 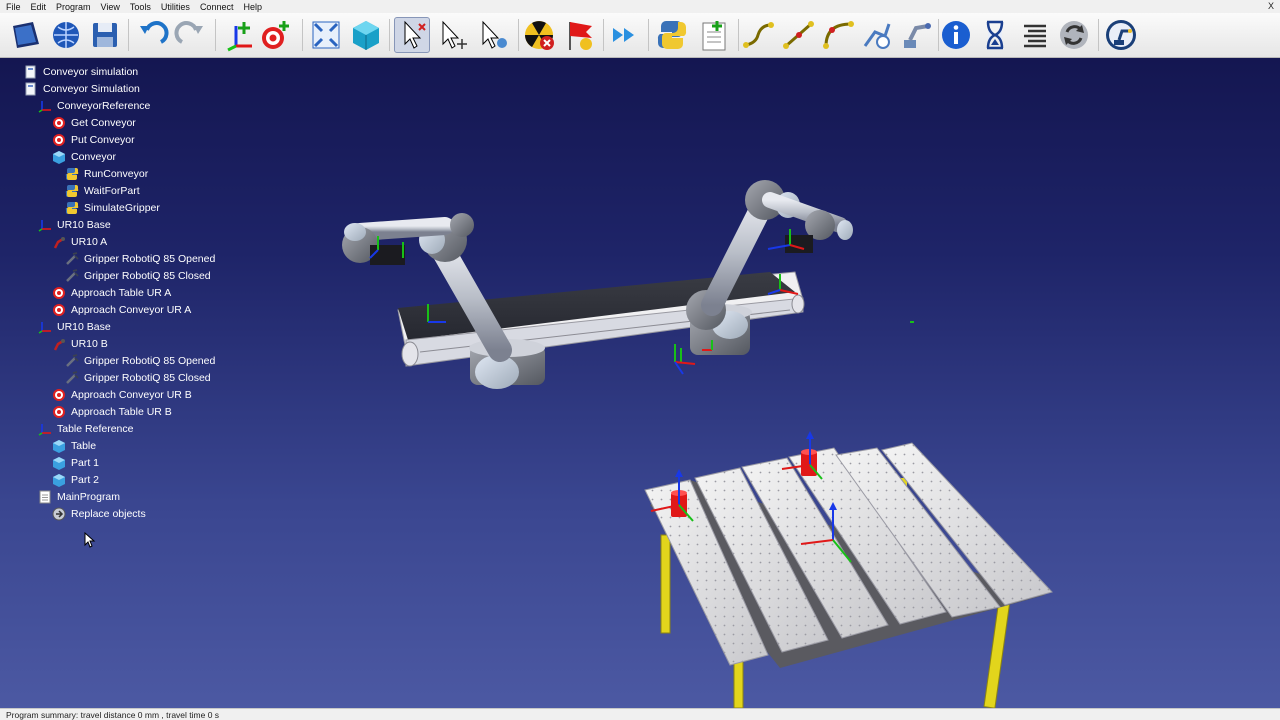 I want to click on joint-move-button, so click(x=758, y=35).